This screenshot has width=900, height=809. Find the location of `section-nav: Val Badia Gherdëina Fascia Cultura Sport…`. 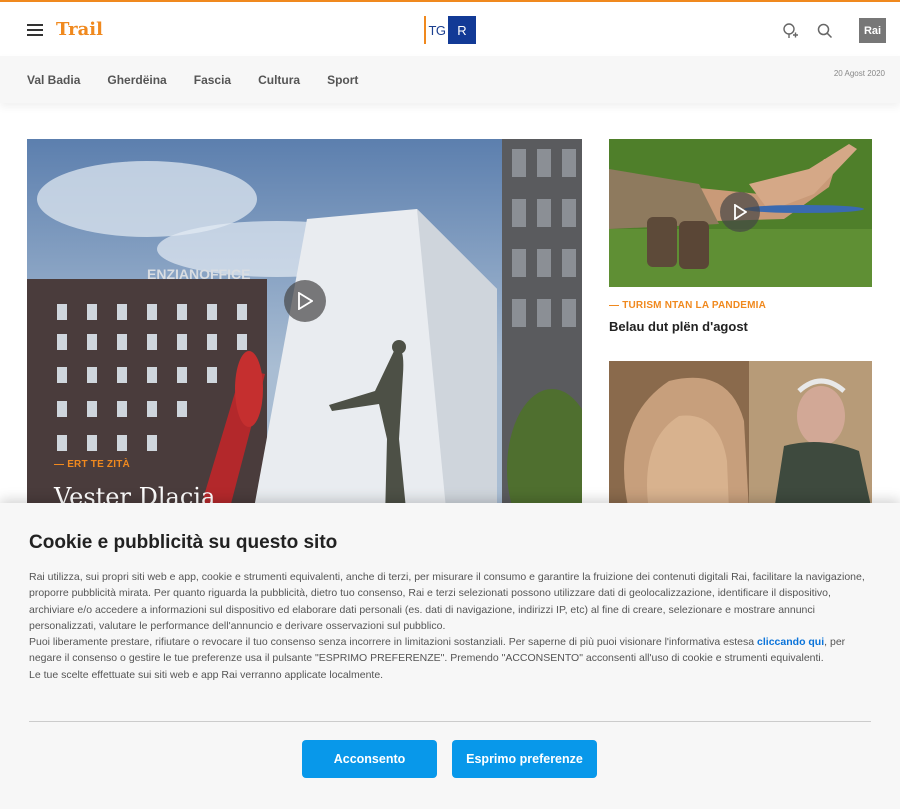

section-nav: Val Badia Gherdëina Fascia Cultura Sport… is located at coordinates (450, 79).